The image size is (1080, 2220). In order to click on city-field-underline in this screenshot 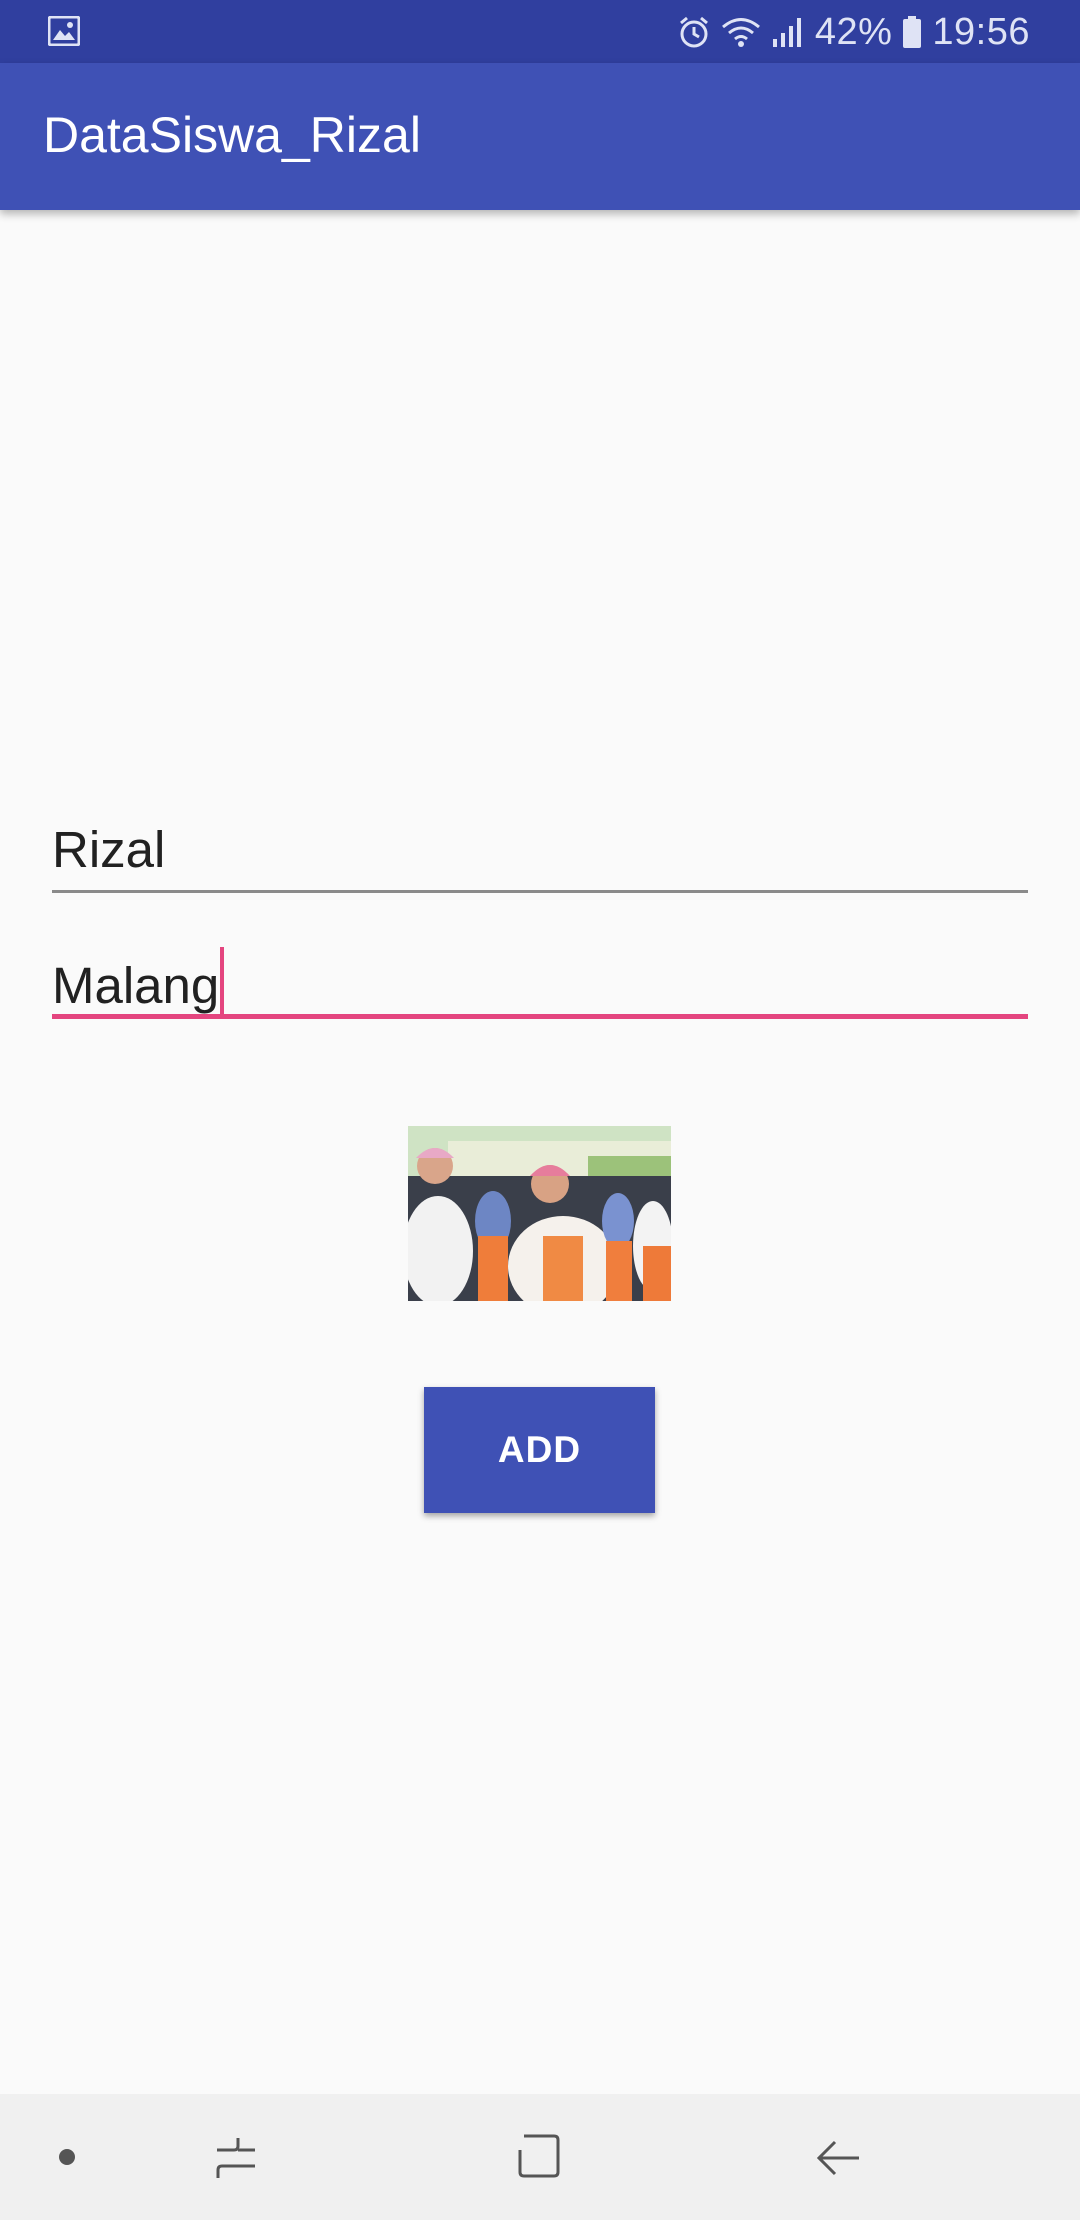, I will do `click(540, 1016)`.